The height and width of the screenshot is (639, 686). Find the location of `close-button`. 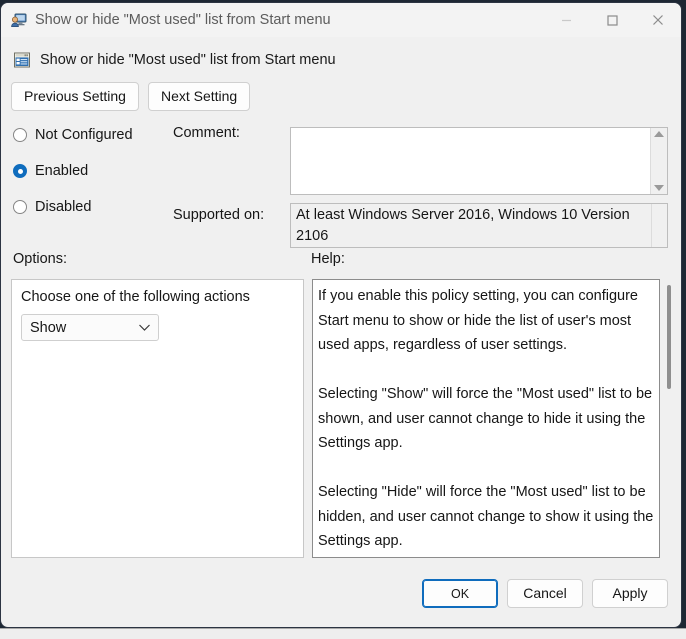

close-button is located at coordinates (658, 20).